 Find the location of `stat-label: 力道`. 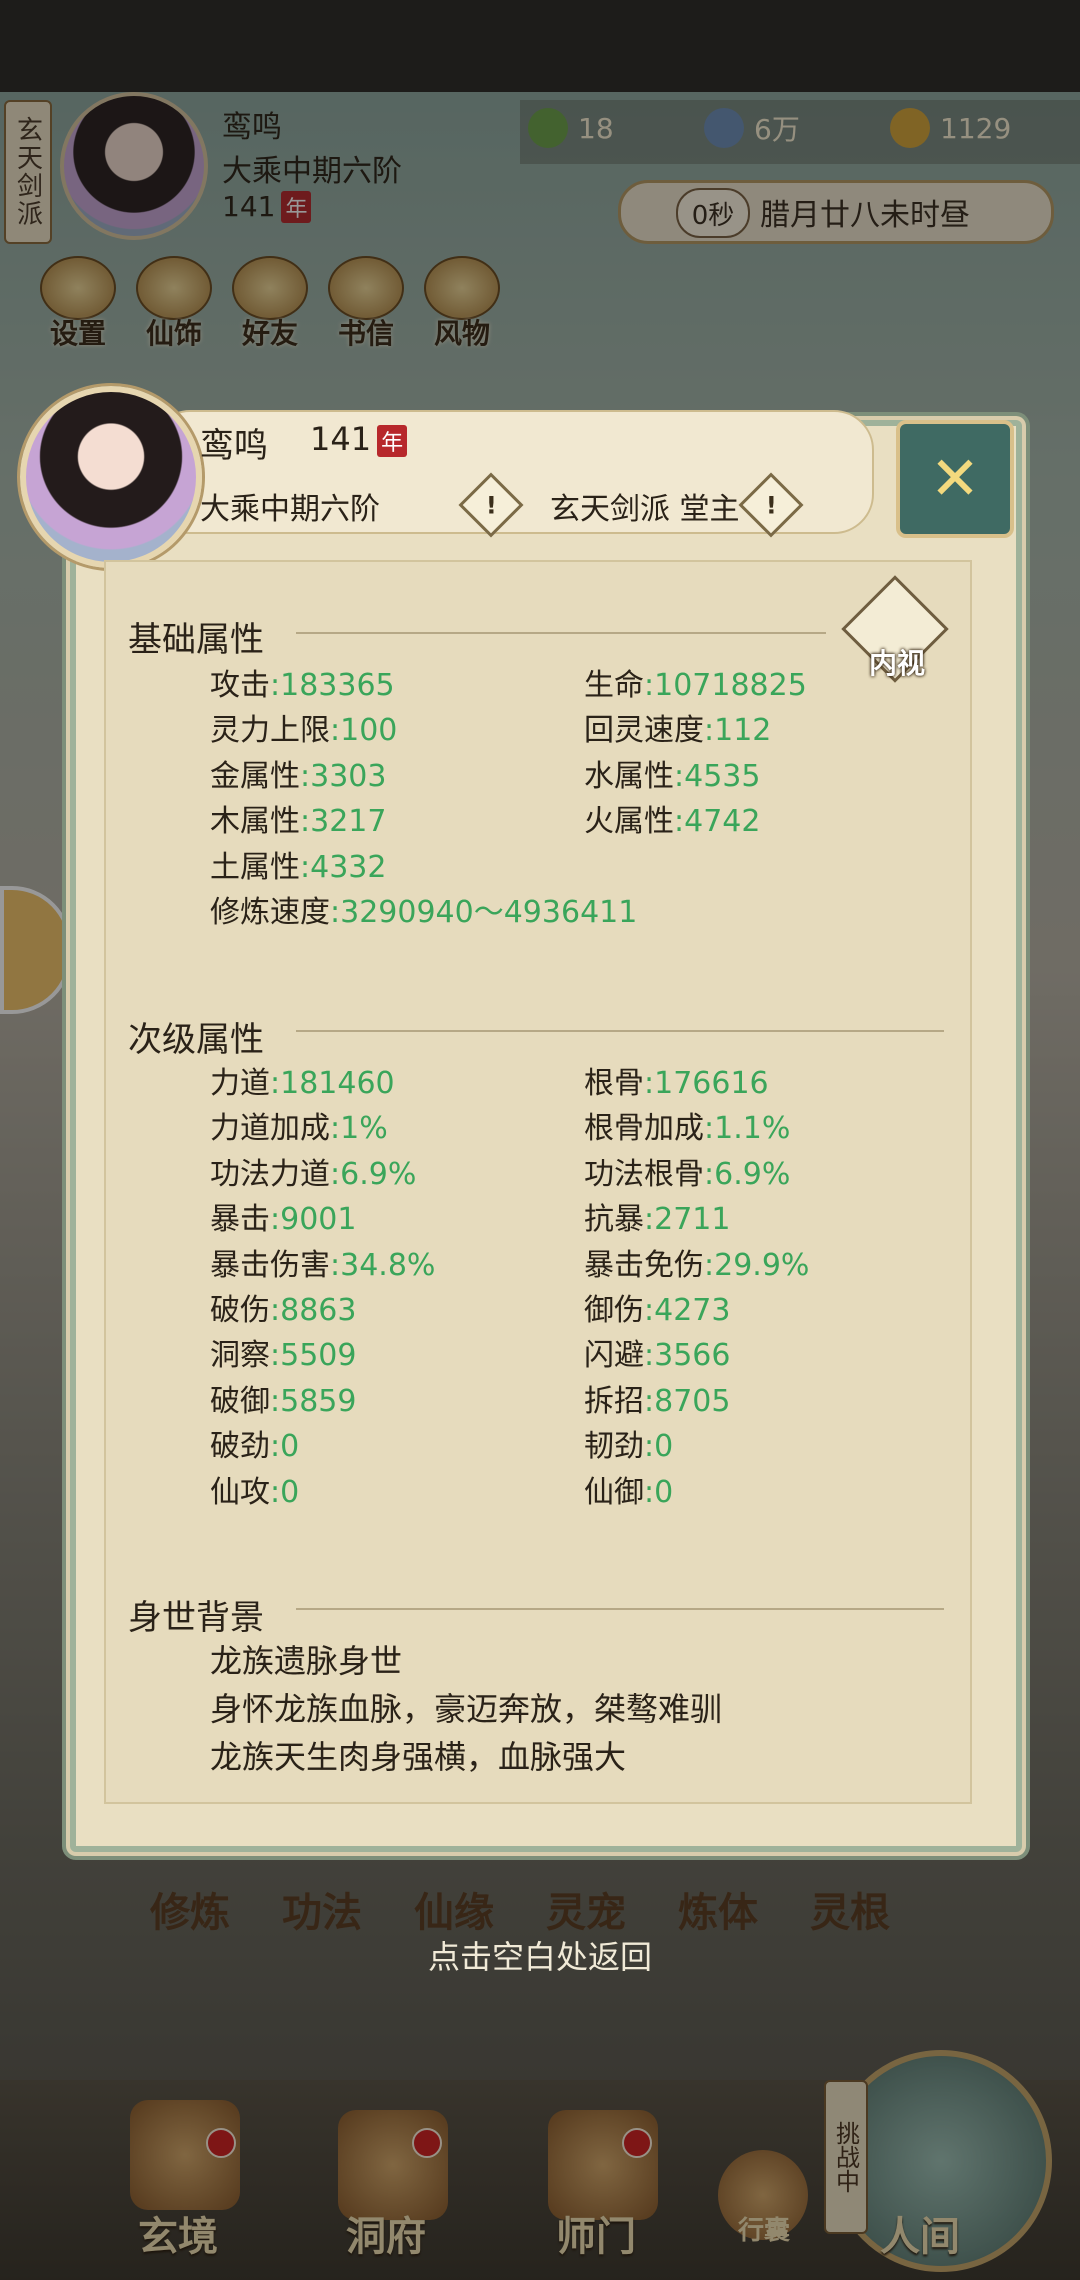

stat-label: 力道 is located at coordinates (240, 1083).